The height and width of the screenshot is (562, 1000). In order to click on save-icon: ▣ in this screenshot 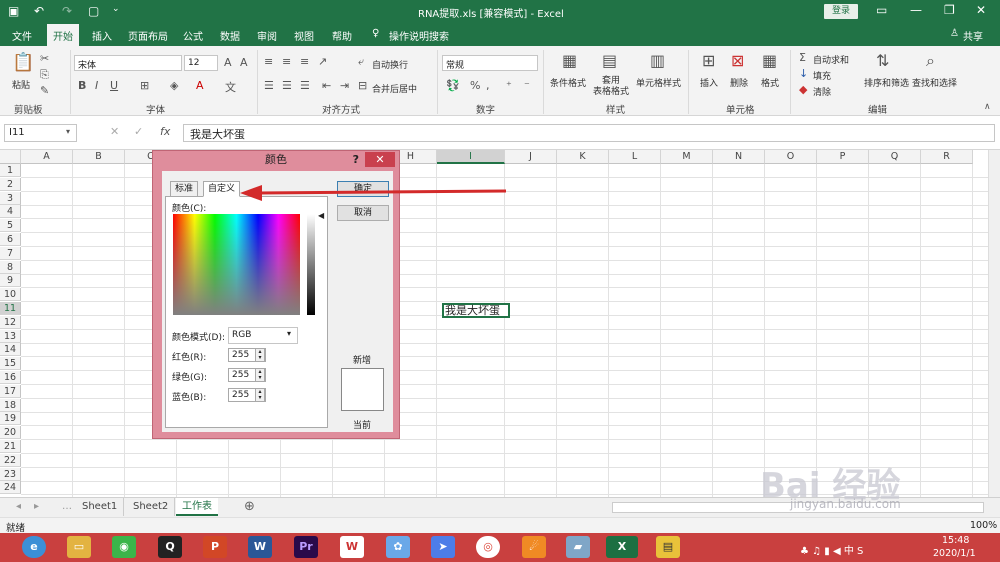, I will do `click(13, 11)`.